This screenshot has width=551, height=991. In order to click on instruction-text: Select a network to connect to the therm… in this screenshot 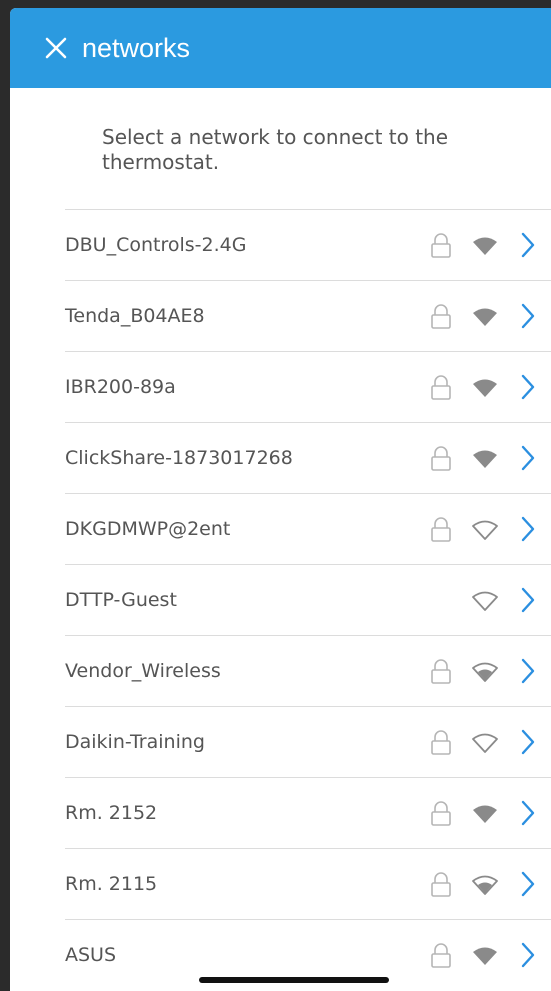, I will do `click(275, 149)`.